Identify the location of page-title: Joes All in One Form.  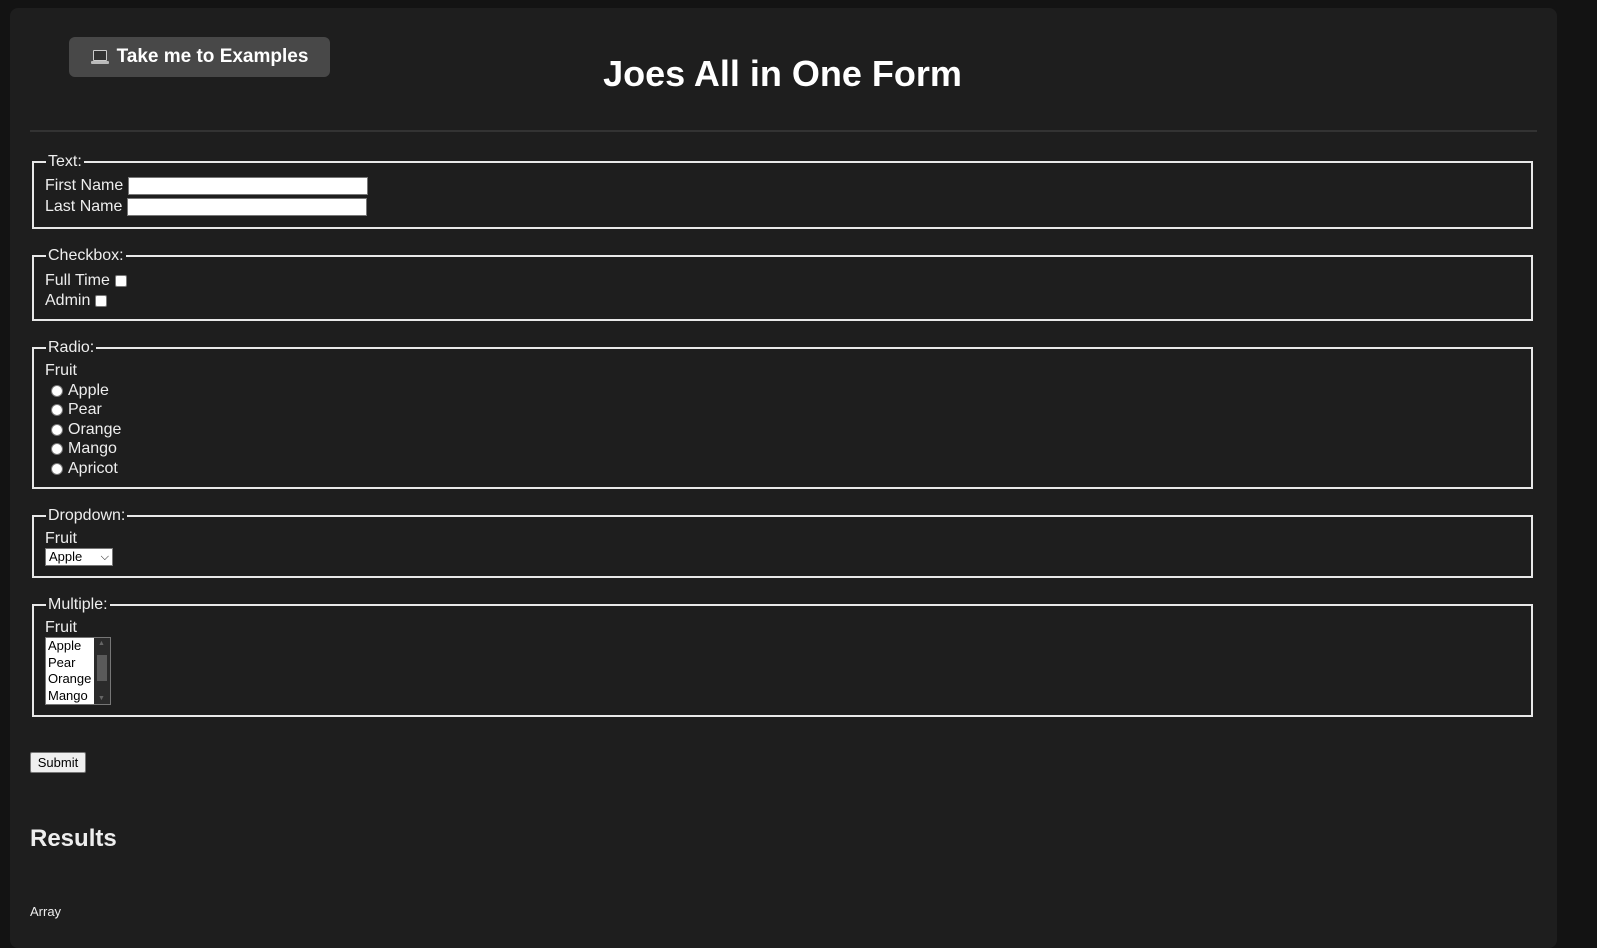
(782, 73).